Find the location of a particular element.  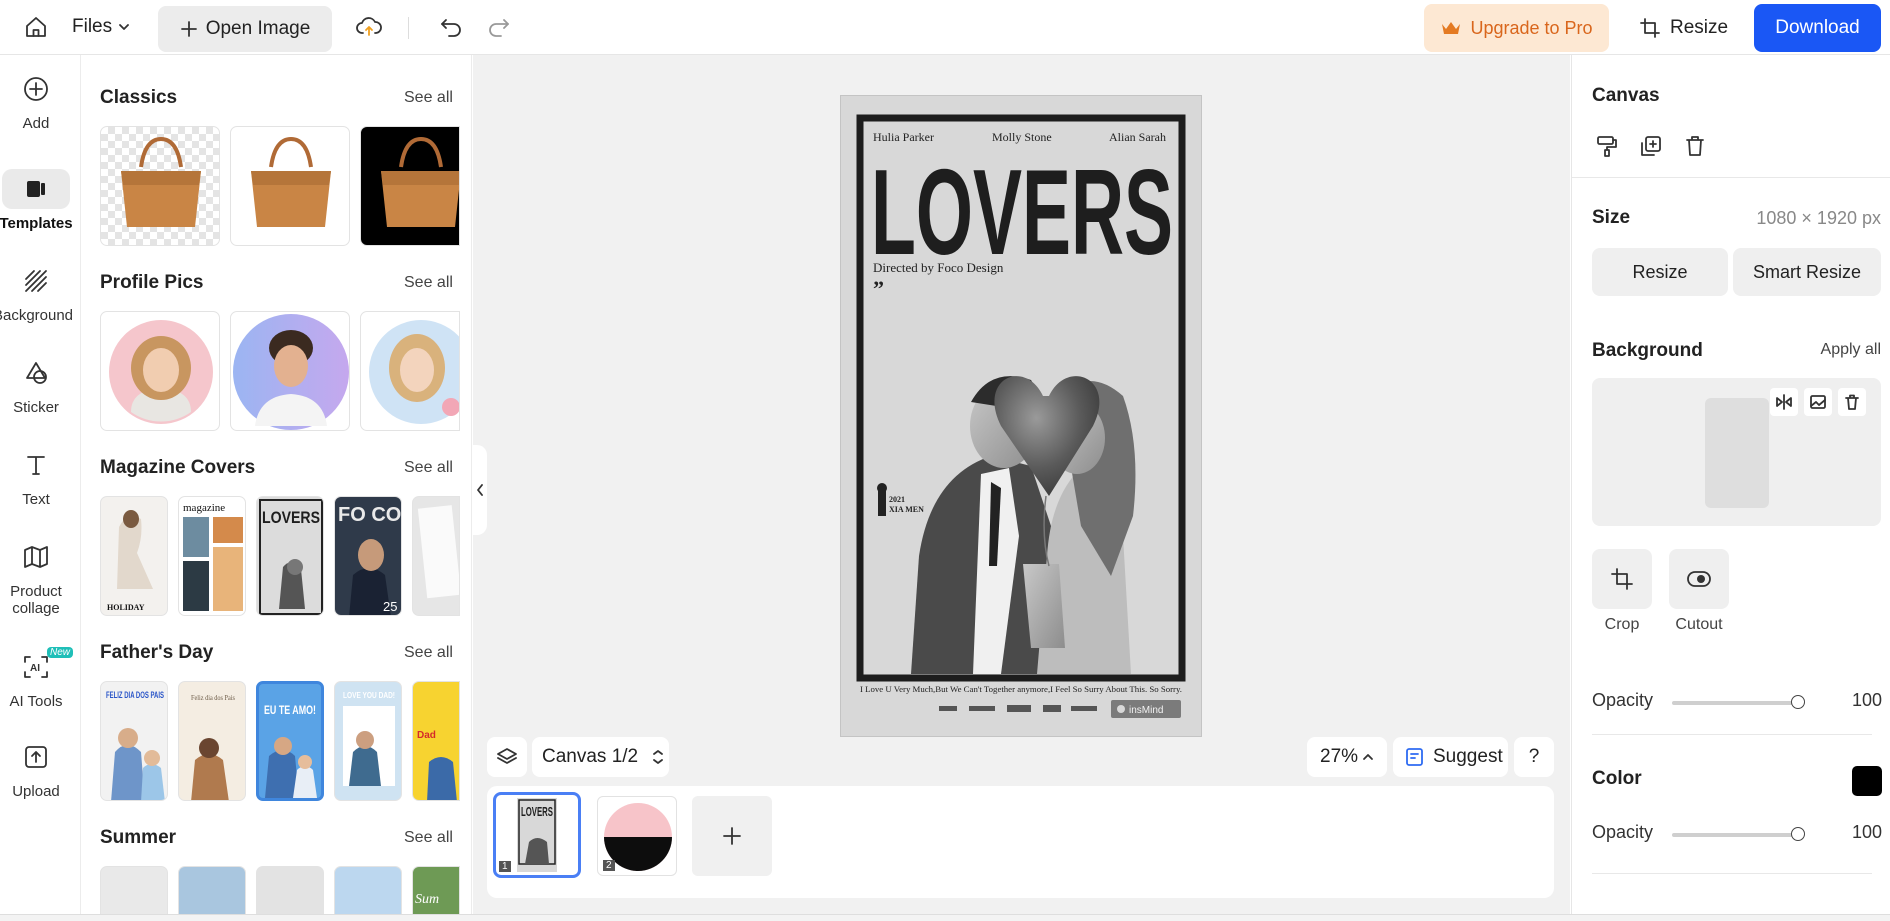

page-number-2: 2 is located at coordinates (609, 865).